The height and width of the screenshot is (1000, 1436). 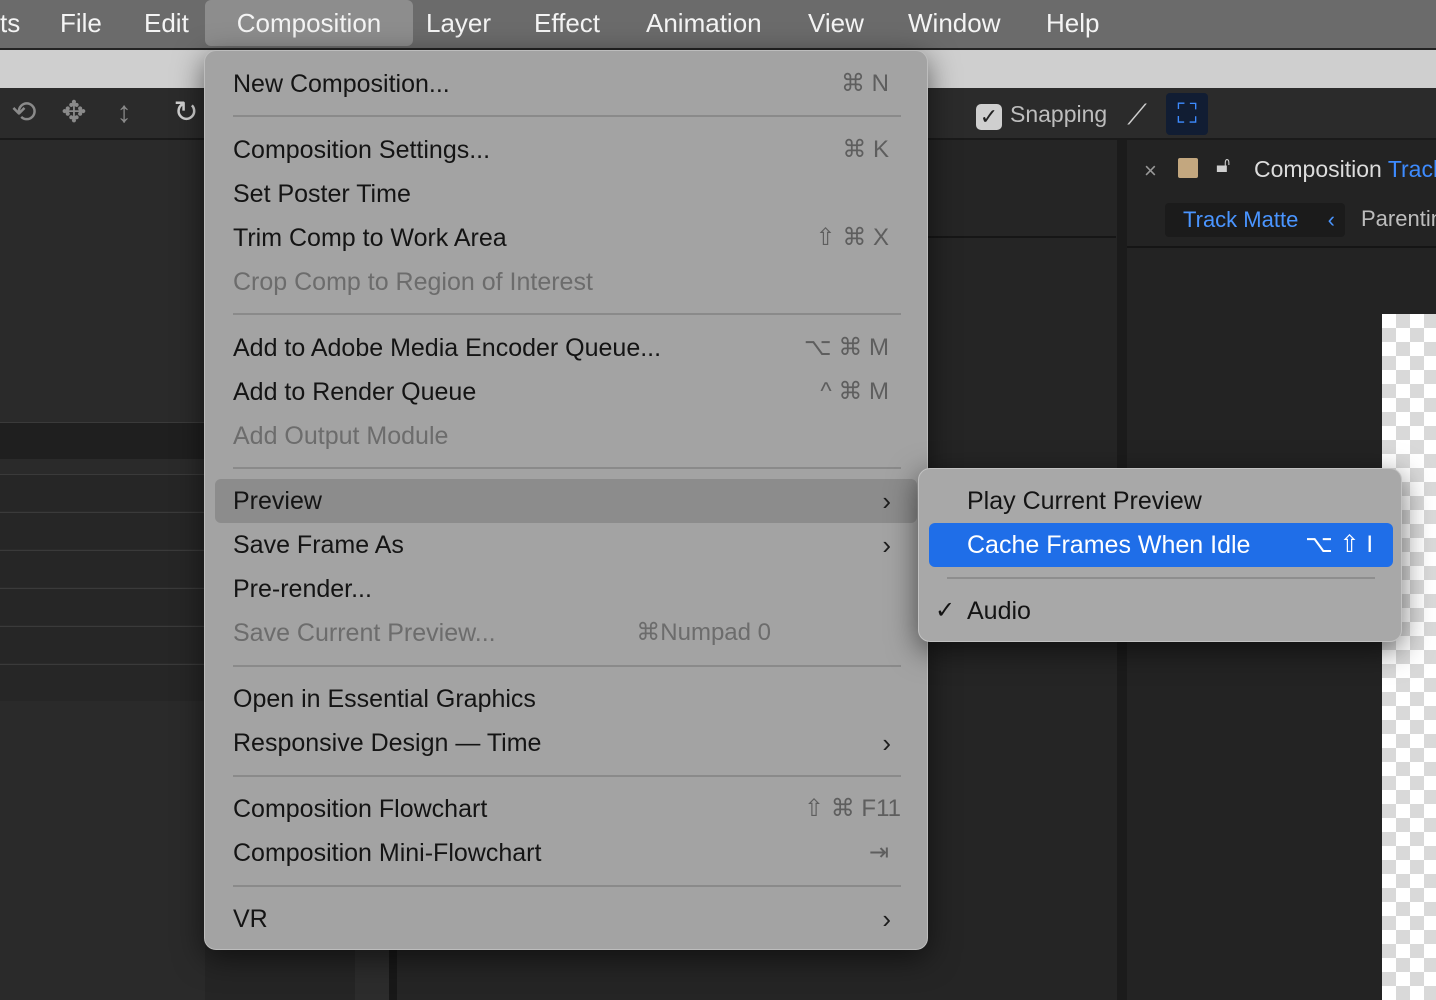 I want to click on item-label: Responsive Design — Time, so click(x=387, y=743).